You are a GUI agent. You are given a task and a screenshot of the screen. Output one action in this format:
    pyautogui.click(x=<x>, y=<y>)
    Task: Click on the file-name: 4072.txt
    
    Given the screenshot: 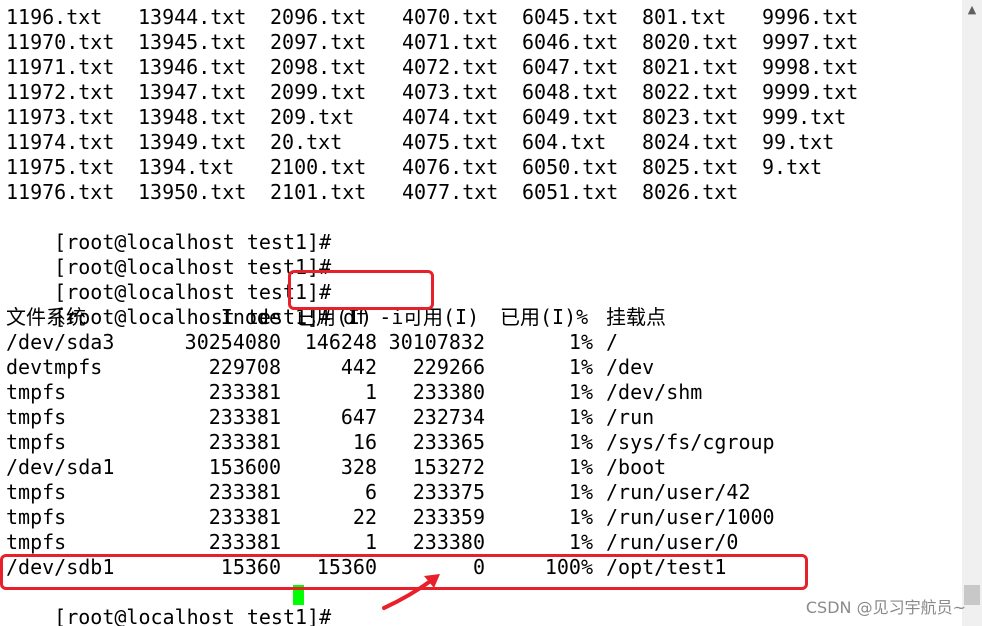 What is the action you would take?
    pyautogui.click(x=450, y=67)
    